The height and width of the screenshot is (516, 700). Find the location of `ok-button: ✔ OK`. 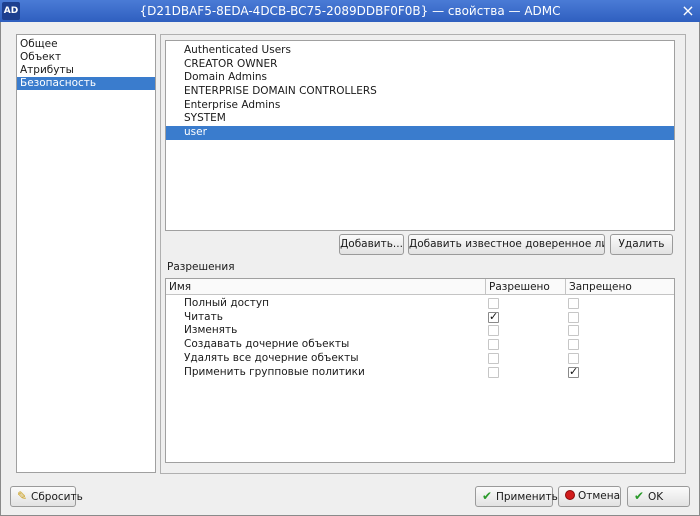

ok-button: ✔ OK is located at coordinates (658, 496).